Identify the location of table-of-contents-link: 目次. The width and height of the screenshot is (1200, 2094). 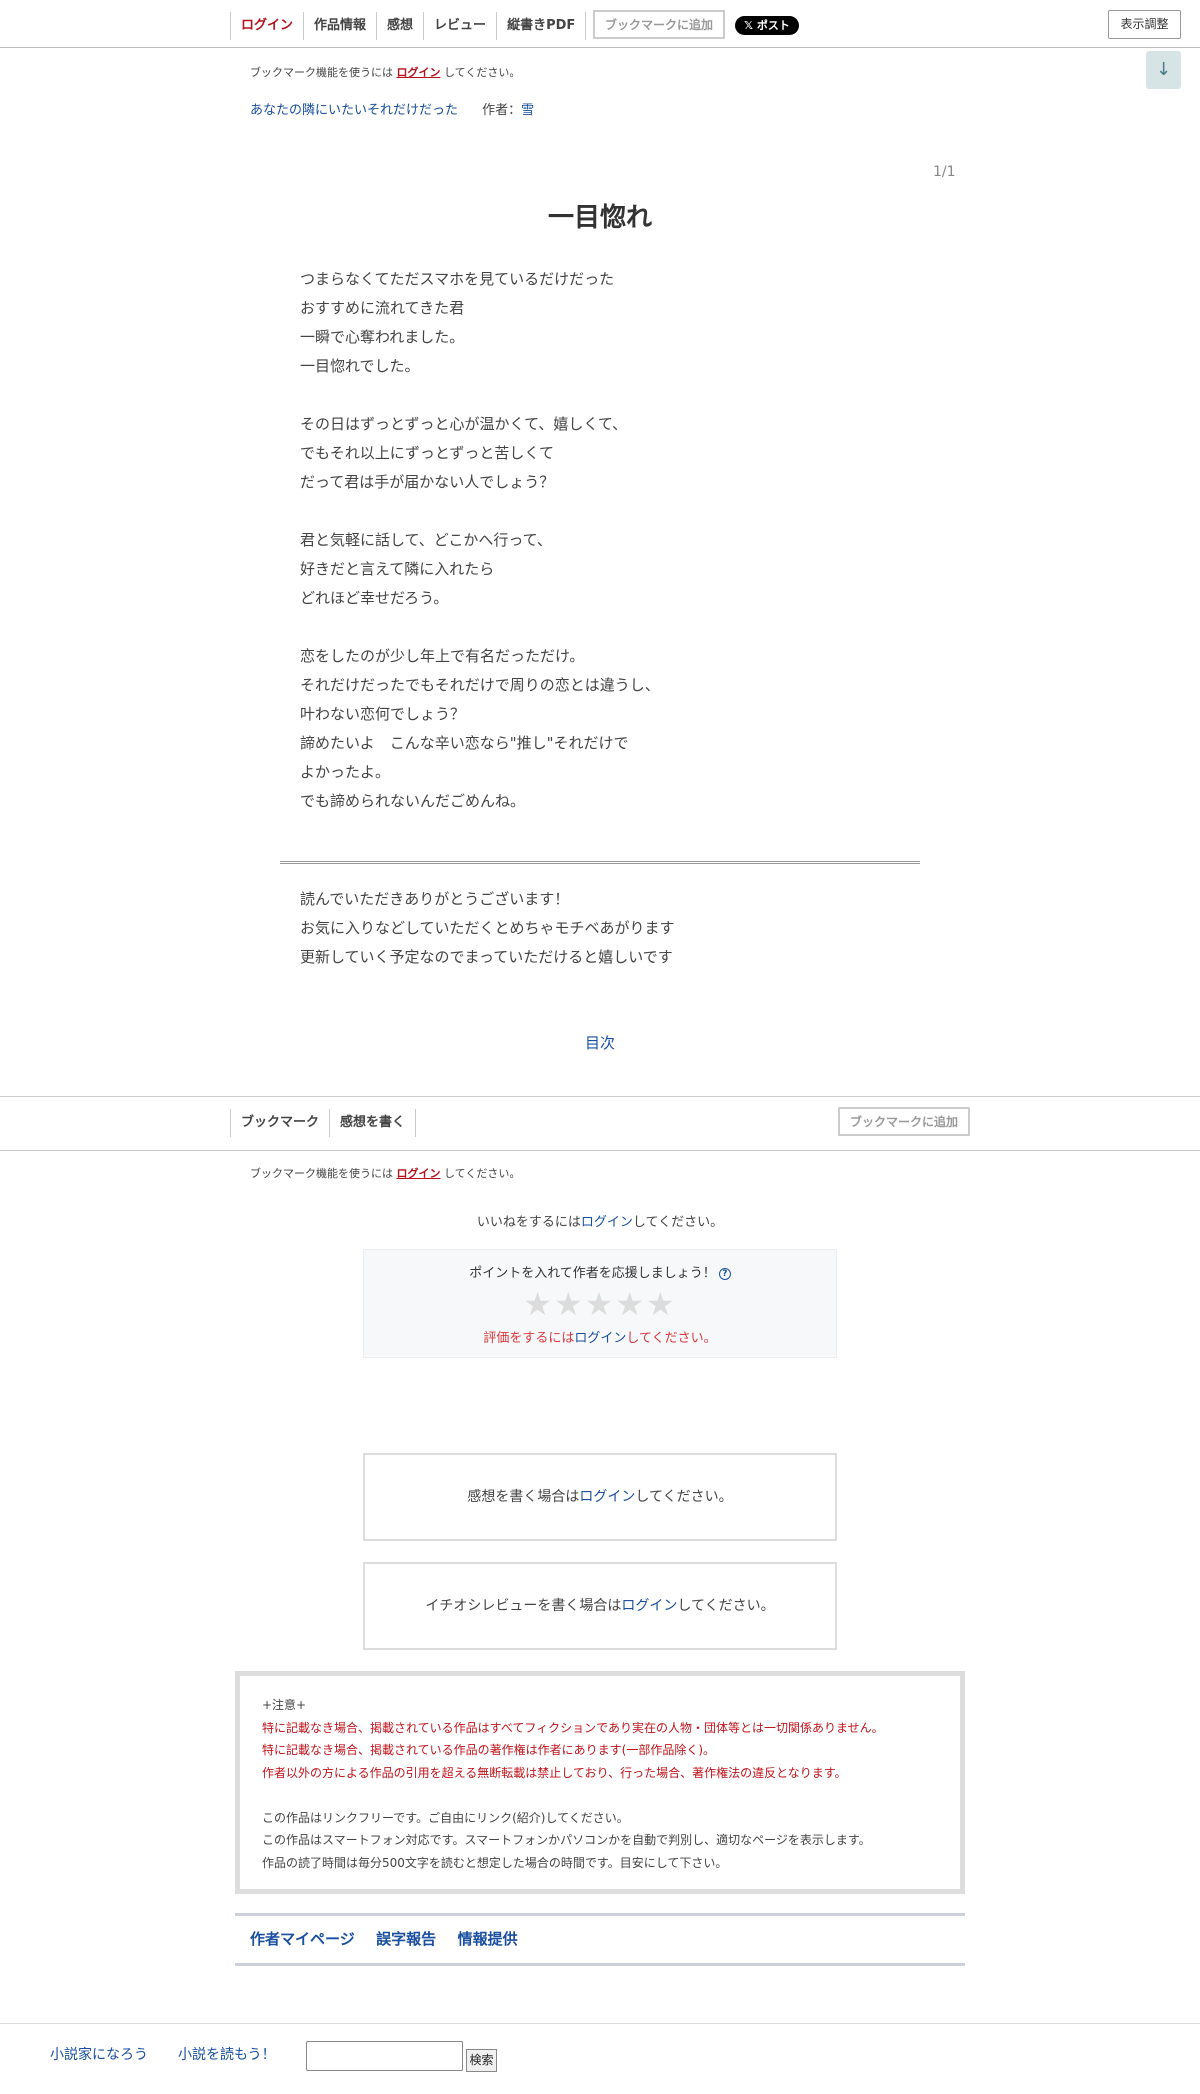
(600, 1043).